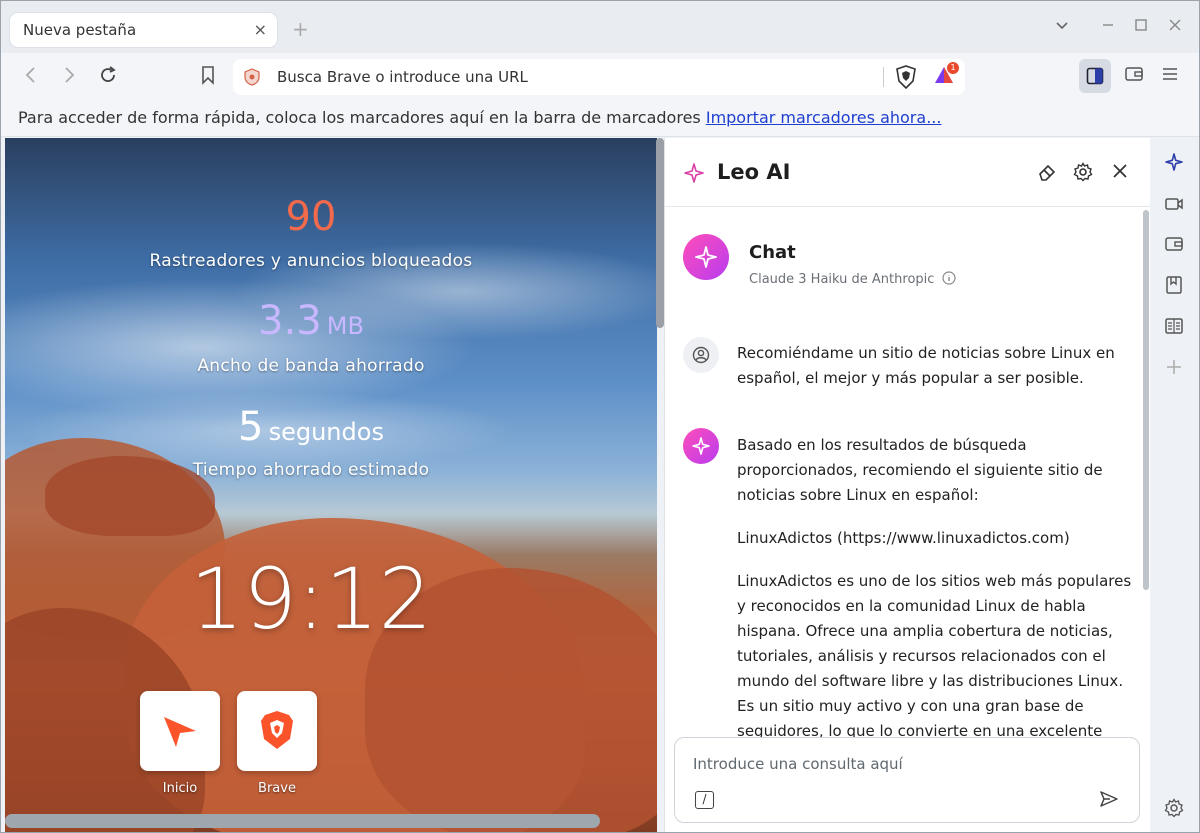  Describe the element at coordinates (1175, 26) in the screenshot. I see `close-window-icon` at that location.